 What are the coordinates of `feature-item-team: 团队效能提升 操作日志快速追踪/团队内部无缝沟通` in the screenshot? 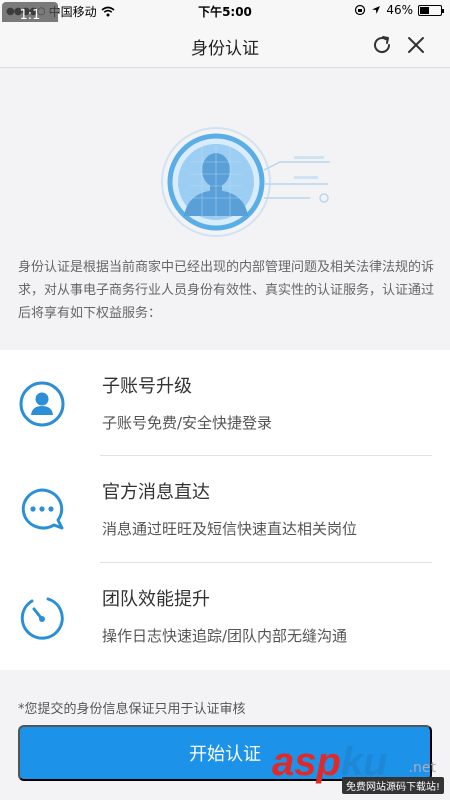 It's located at (225, 616).